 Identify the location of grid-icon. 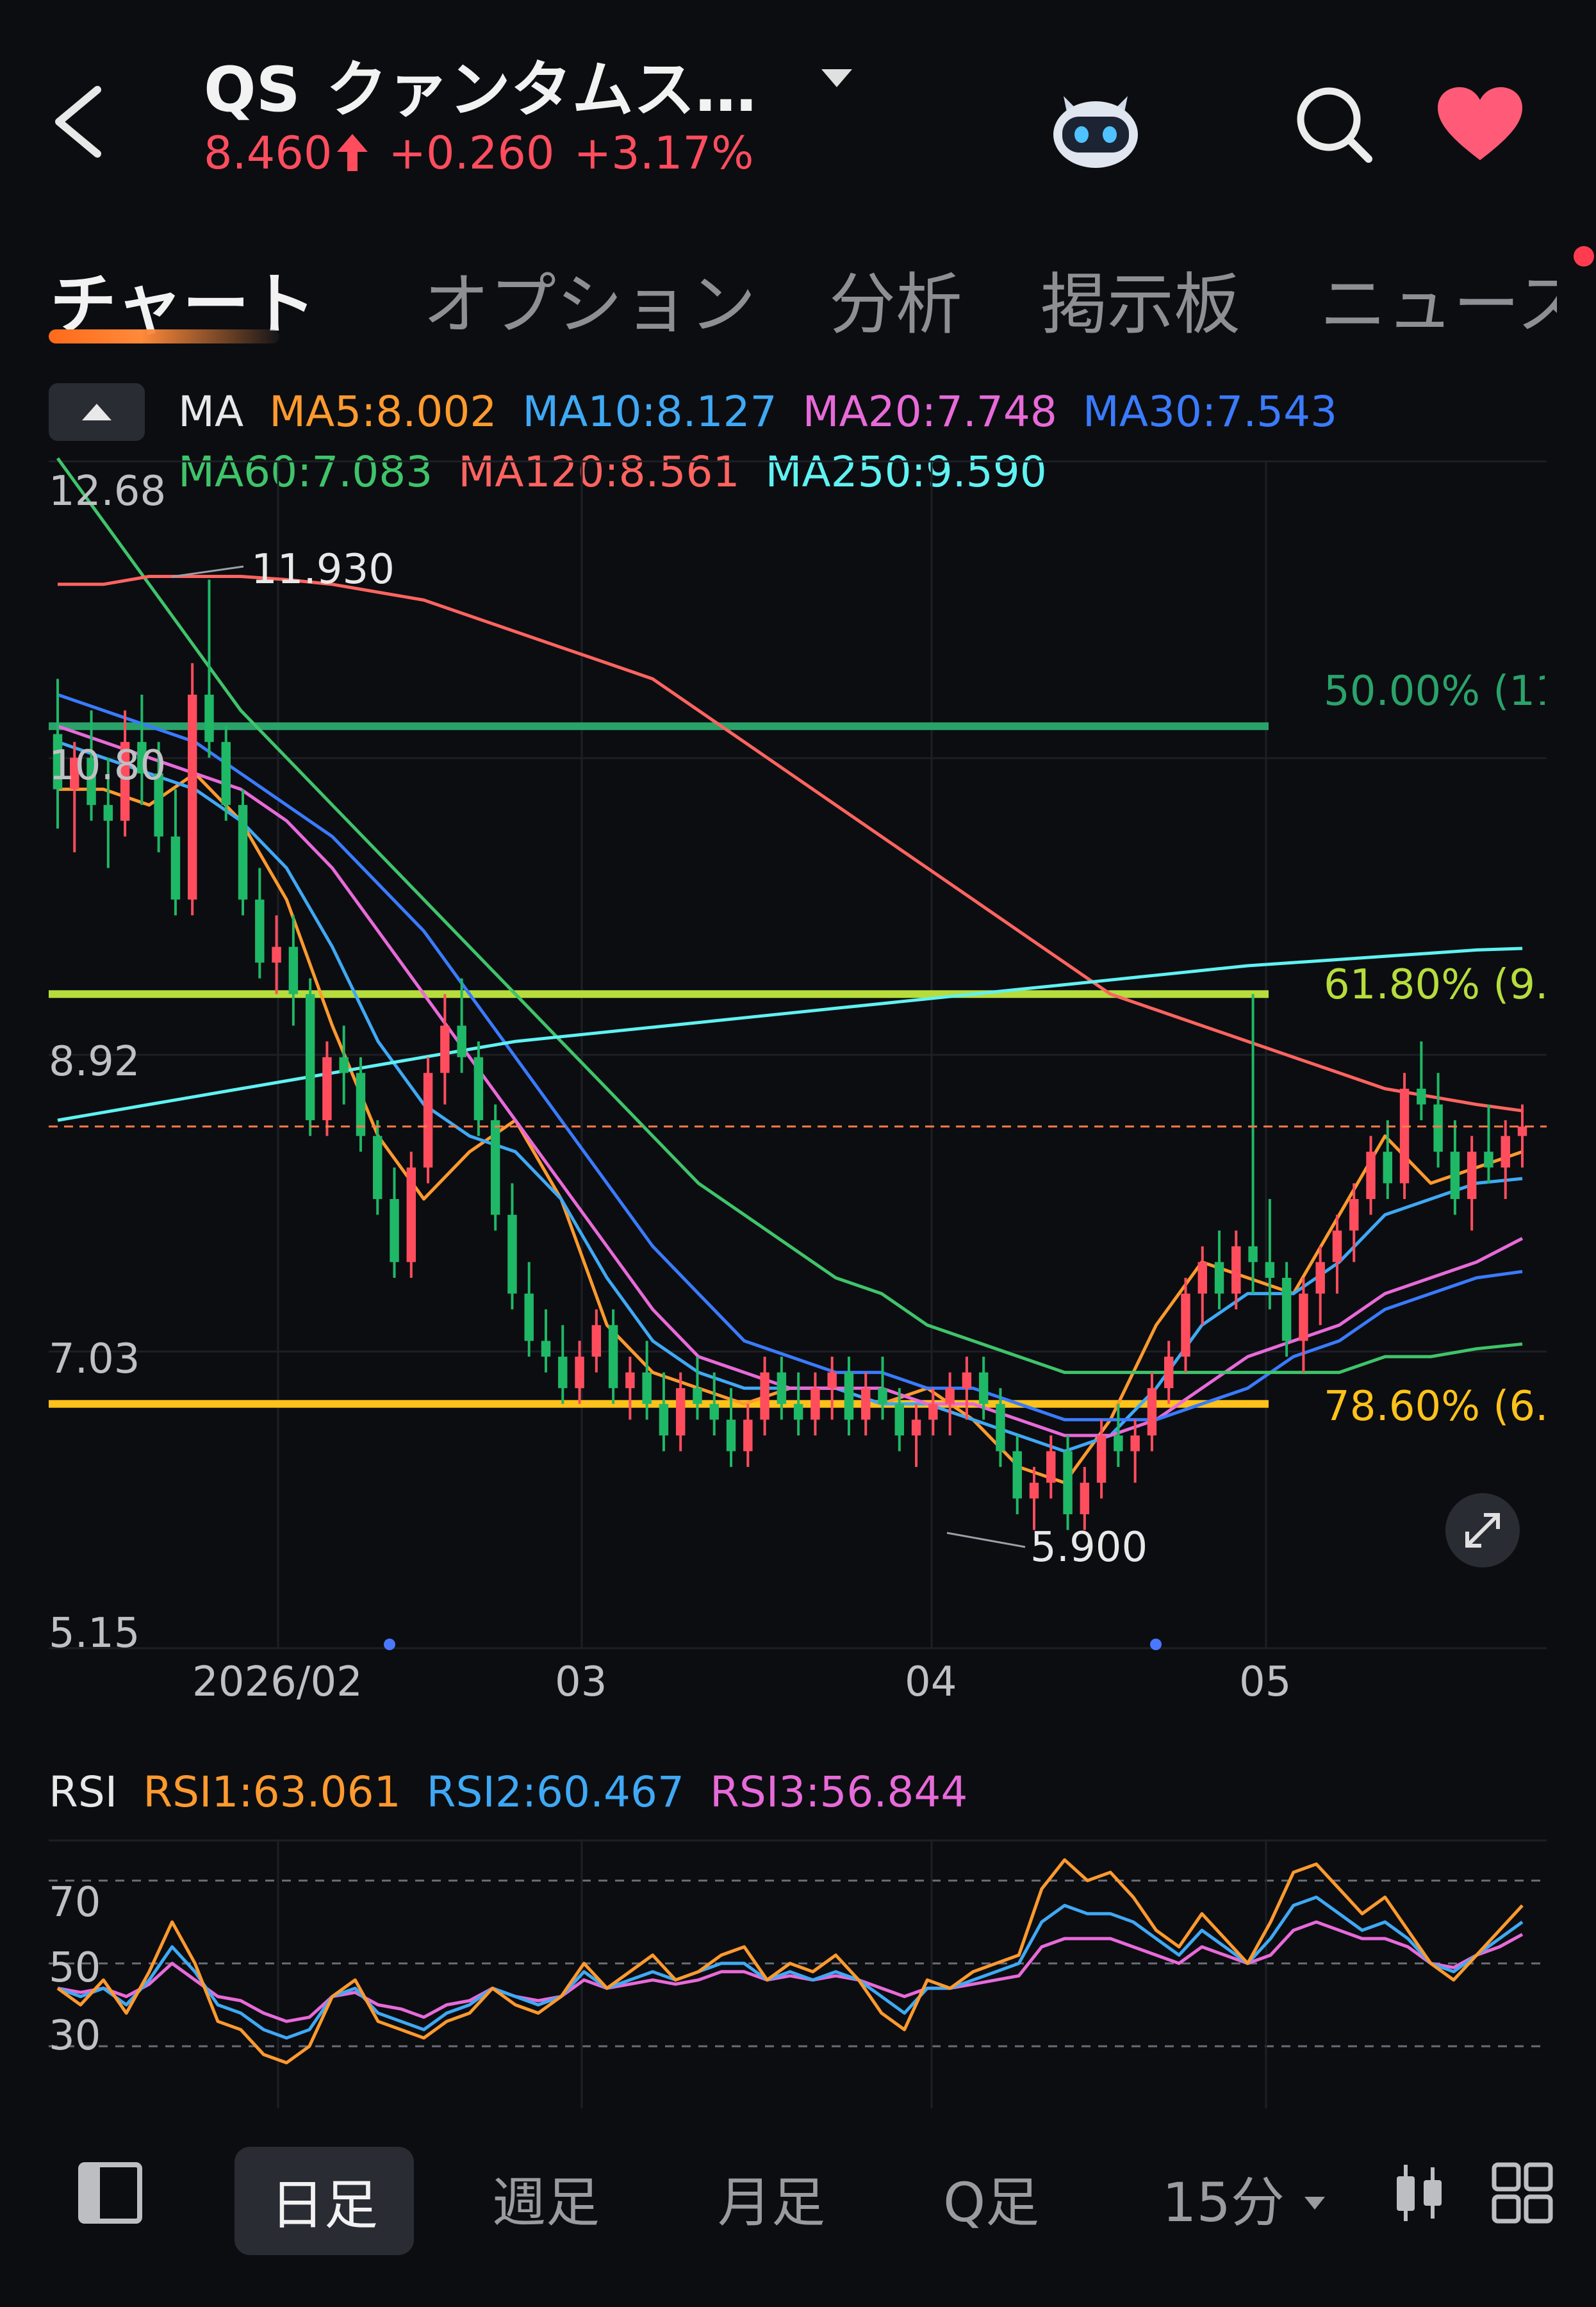
(1522, 2193).